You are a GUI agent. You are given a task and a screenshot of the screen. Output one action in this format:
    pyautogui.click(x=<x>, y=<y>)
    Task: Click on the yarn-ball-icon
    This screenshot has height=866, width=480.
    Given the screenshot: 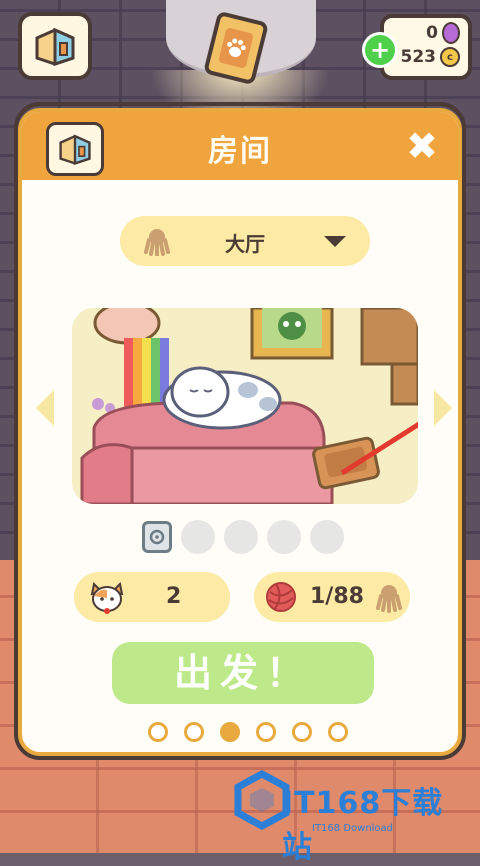 What is the action you would take?
    pyautogui.click(x=281, y=597)
    